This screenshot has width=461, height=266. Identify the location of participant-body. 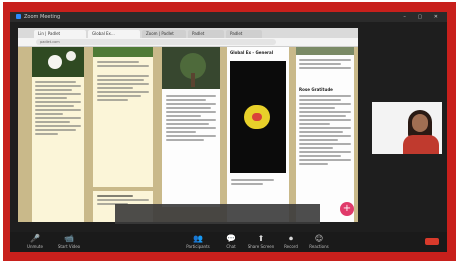
(421, 144).